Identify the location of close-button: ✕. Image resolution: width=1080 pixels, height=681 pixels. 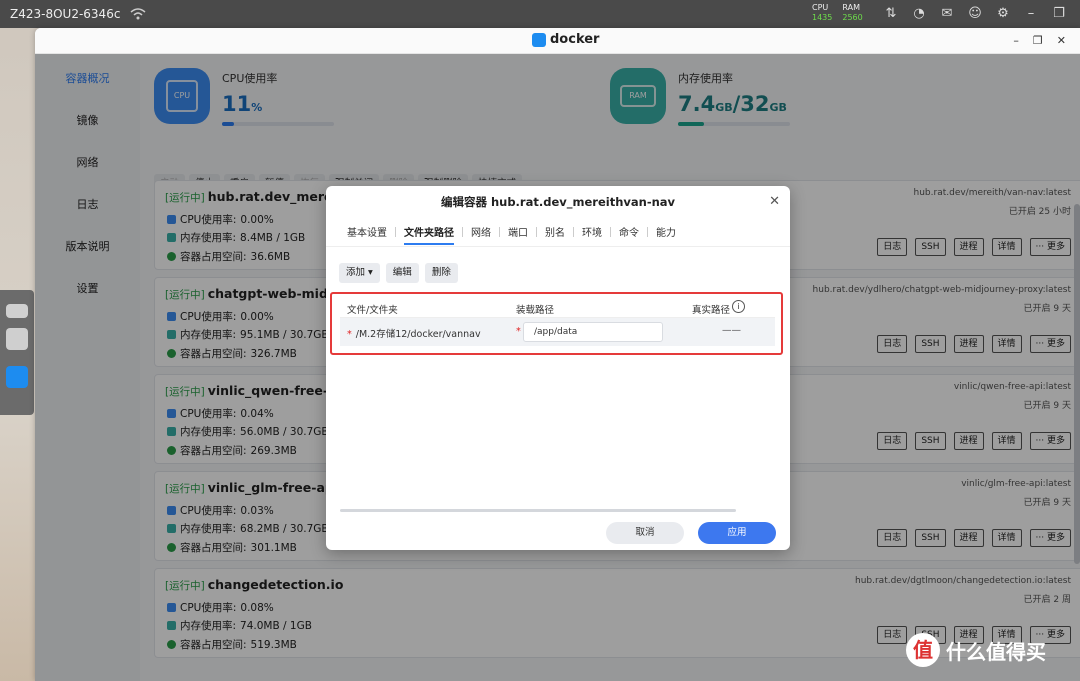
(1061, 40).